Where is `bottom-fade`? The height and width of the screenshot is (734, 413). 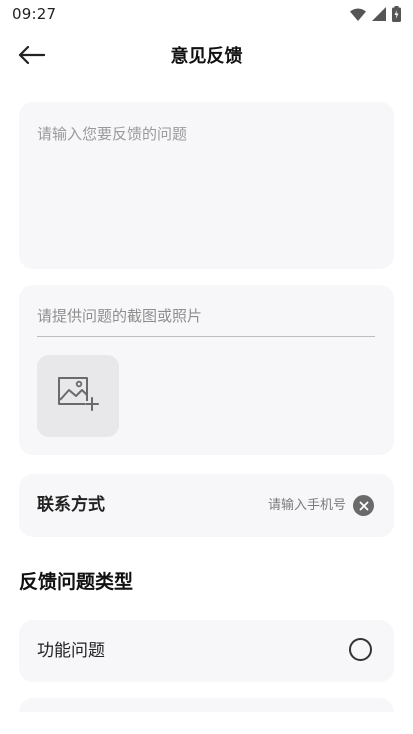 bottom-fade is located at coordinates (206, 723).